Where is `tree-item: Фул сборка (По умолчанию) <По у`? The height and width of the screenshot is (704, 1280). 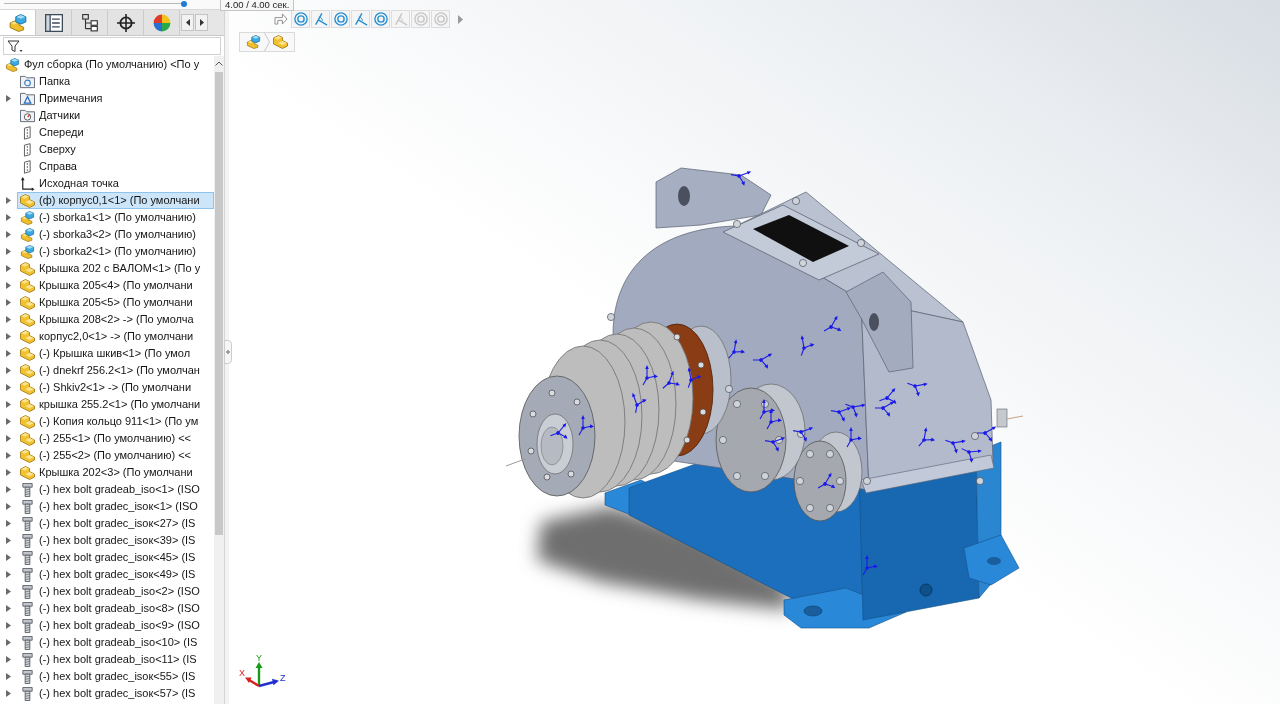 tree-item: Фул сборка (По умолчанию) <По у is located at coordinates (108, 64).